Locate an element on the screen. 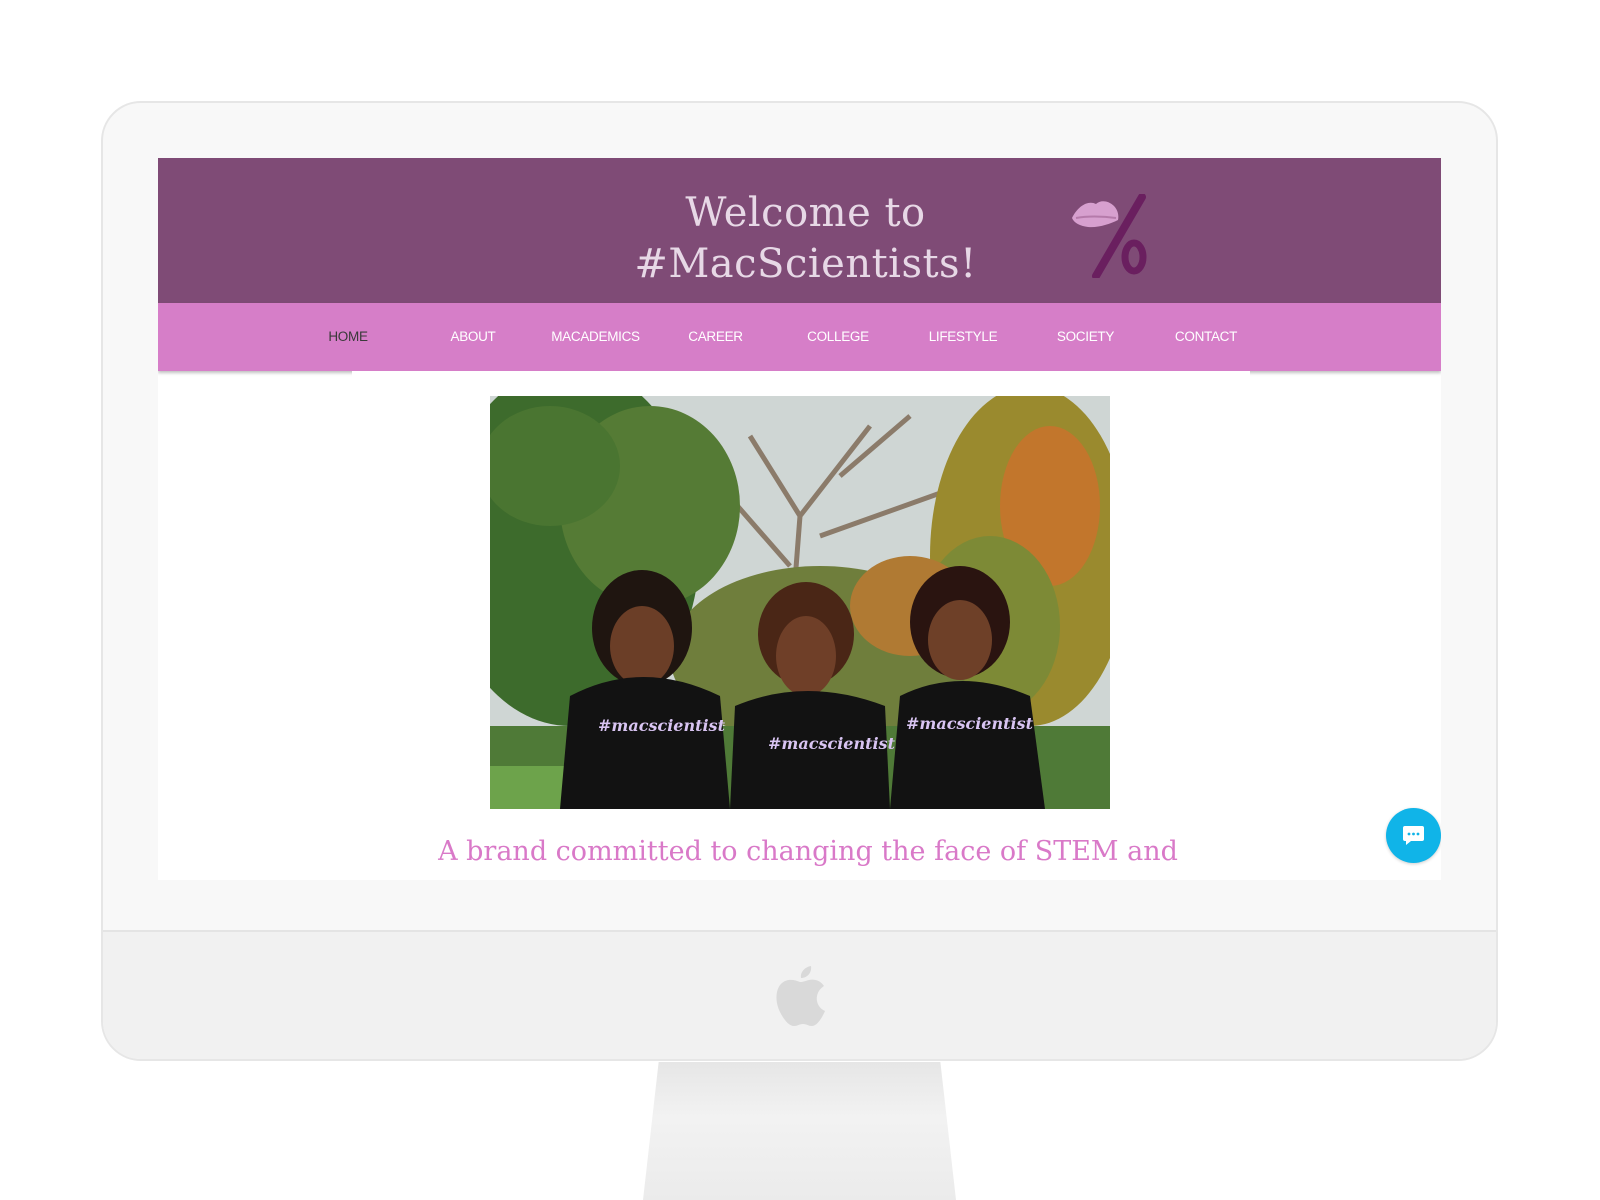 This screenshot has width=1600, height=1200. site-header: Welcome to #MacScientists! is located at coordinates (799, 230).